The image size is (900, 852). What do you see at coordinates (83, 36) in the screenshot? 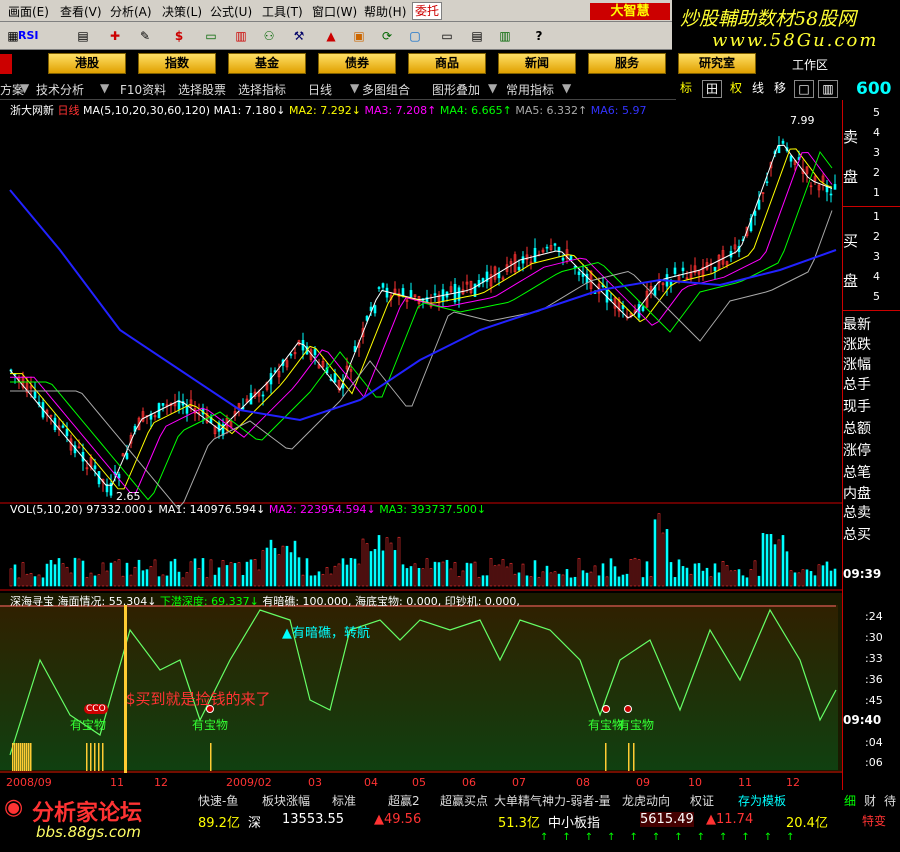
I see `chart-icon: ▤` at bounding box center [83, 36].